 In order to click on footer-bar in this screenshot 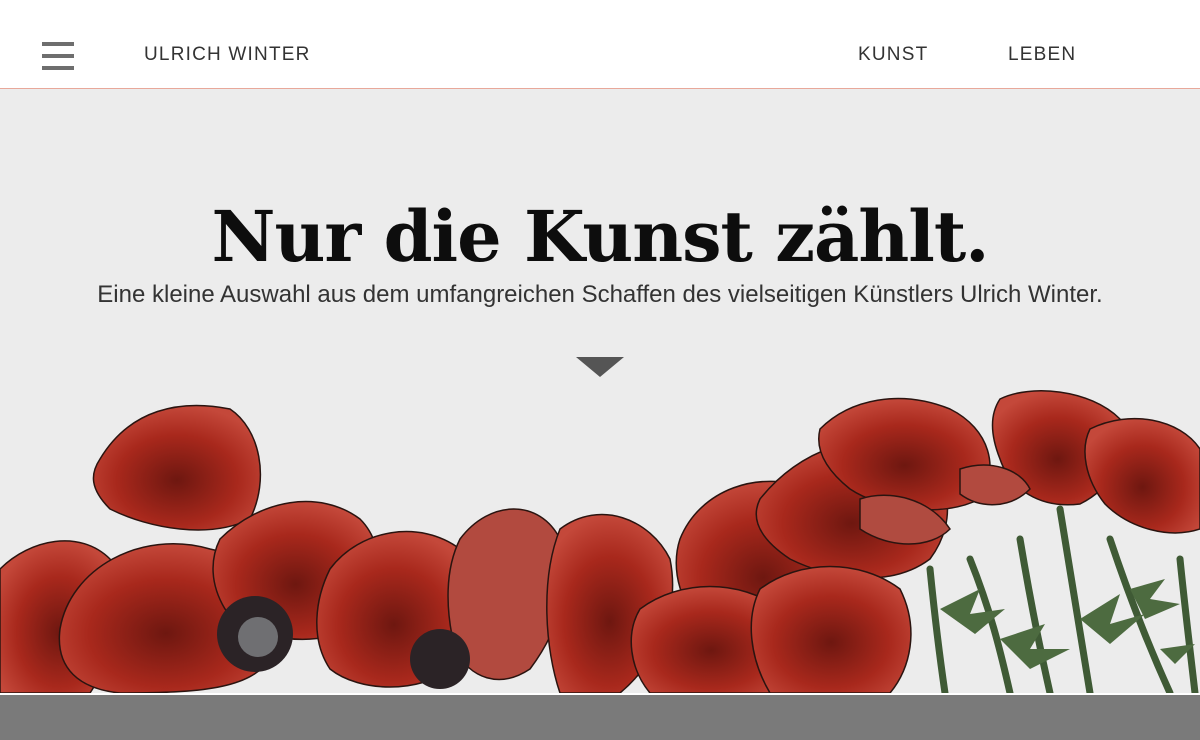, I will do `click(600, 716)`.